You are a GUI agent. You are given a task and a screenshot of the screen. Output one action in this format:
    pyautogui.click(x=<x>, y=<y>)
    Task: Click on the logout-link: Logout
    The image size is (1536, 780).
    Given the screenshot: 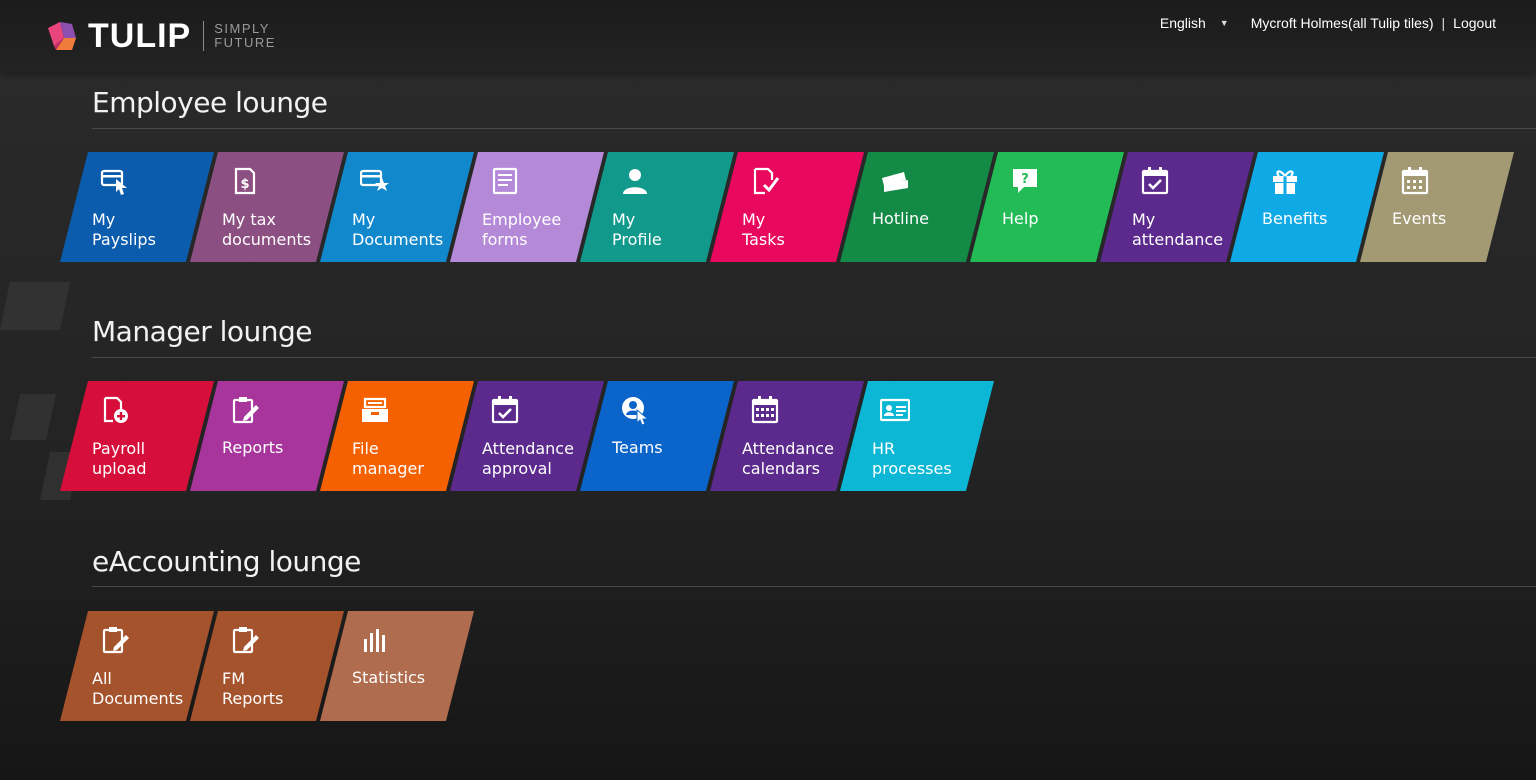 What is the action you would take?
    pyautogui.click(x=1474, y=23)
    